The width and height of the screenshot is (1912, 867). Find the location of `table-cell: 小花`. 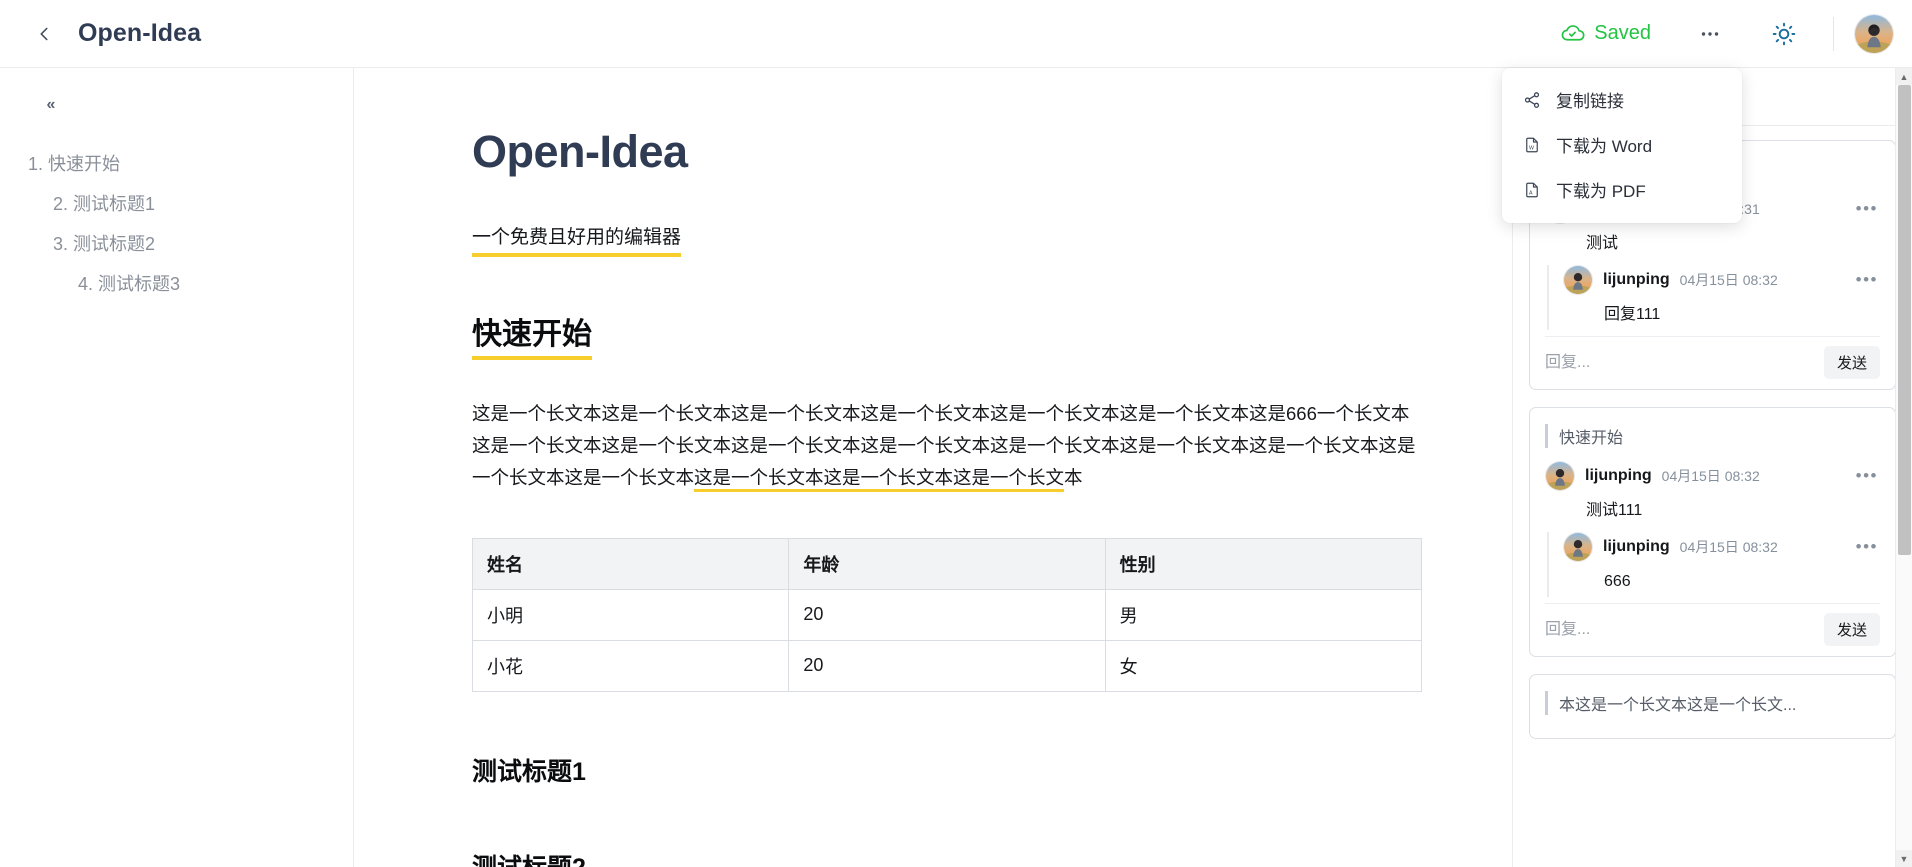

table-cell: 小花 is located at coordinates (630, 665).